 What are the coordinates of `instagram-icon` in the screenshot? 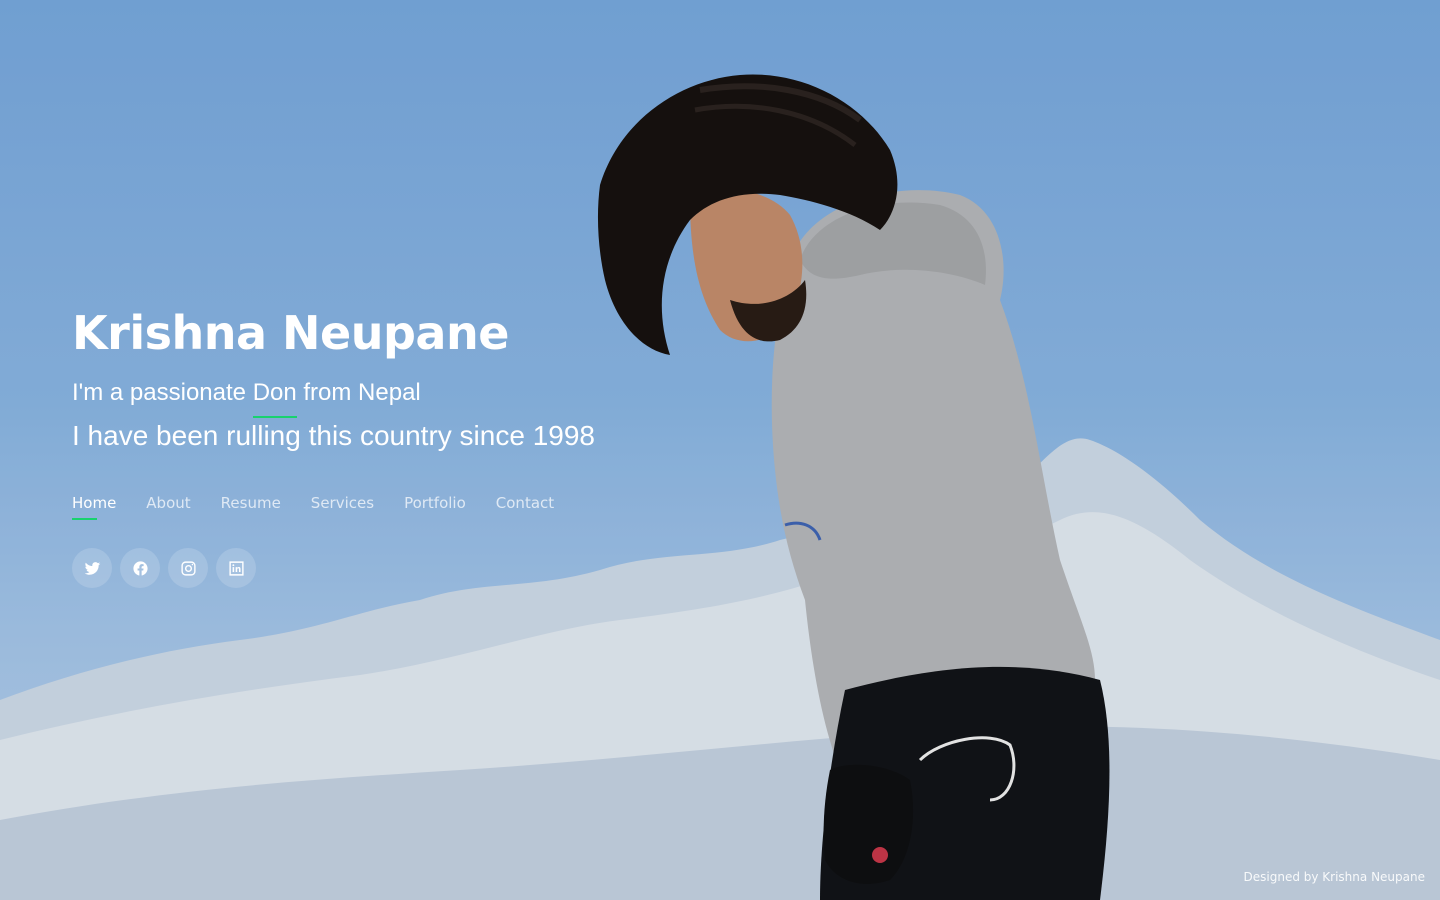 It's located at (188, 568).